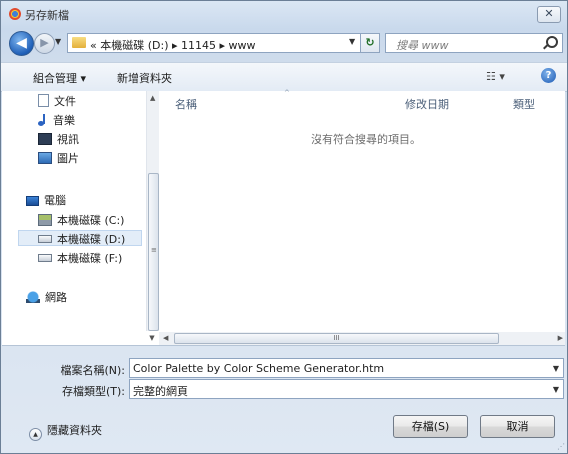 The height and width of the screenshot is (454, 568). What do you see at coordinates (144, 78) in the screenshot?
I see `new-folder-button: 新增資料夾` at bounding box center [144, 78].